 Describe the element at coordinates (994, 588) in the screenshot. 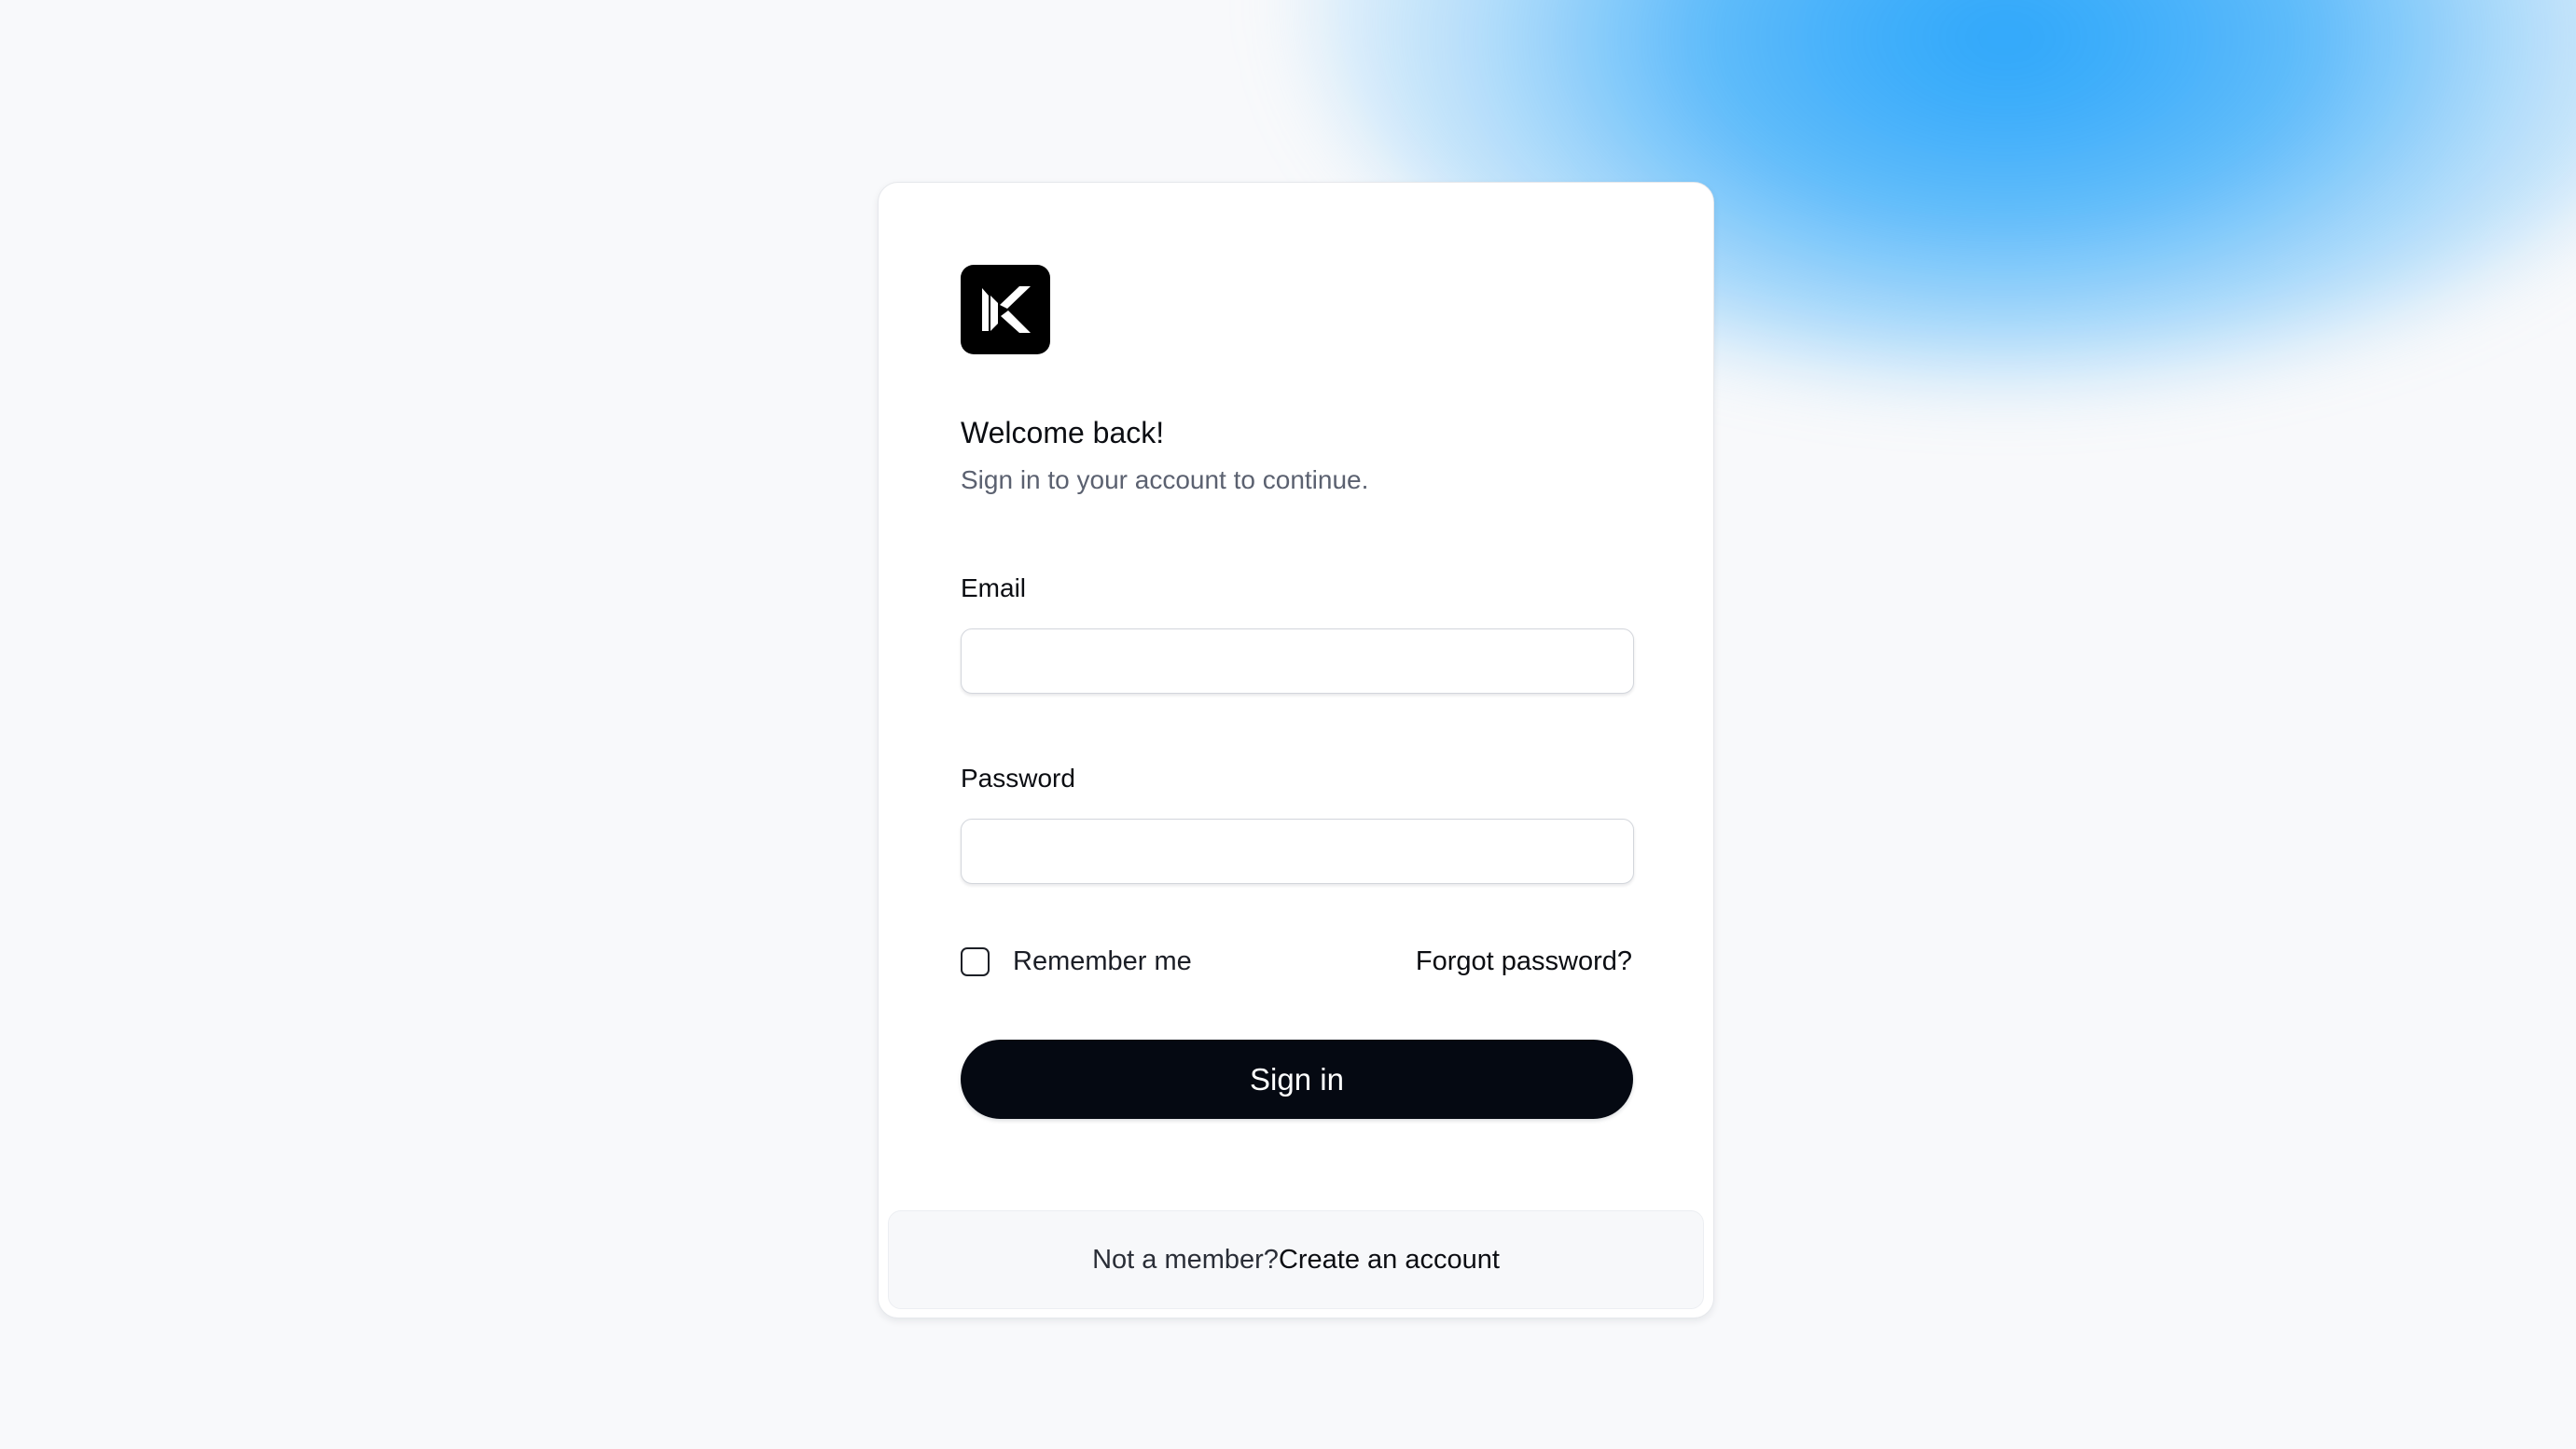

I see `email-label: Email` at that location.